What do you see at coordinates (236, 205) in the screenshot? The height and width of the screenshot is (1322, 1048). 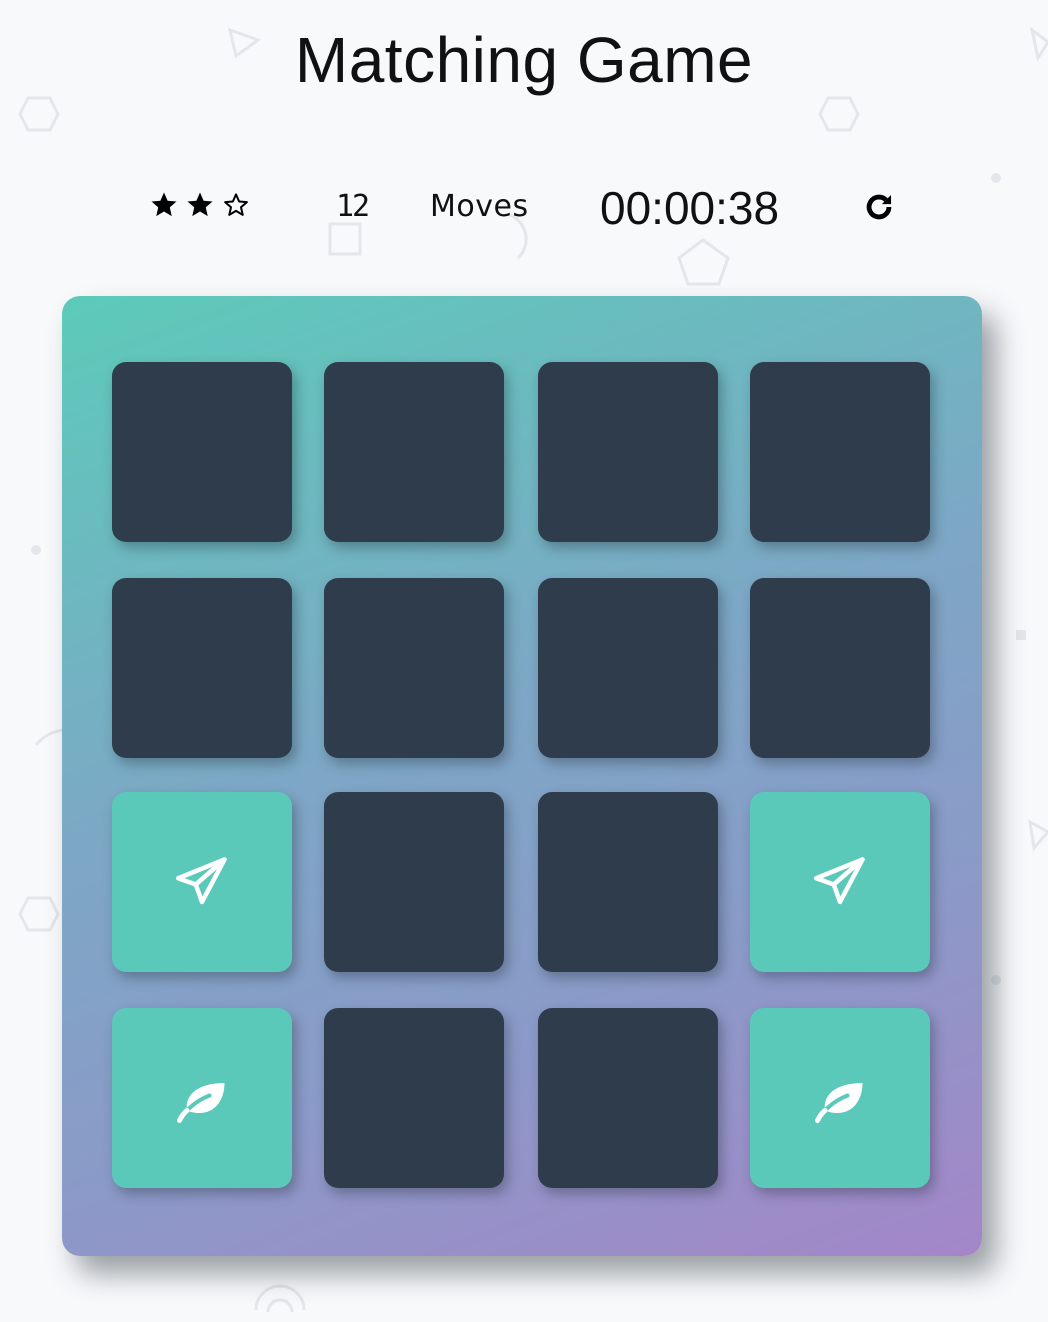 I see `star-outline-icon` at bounding box center [236, 205].